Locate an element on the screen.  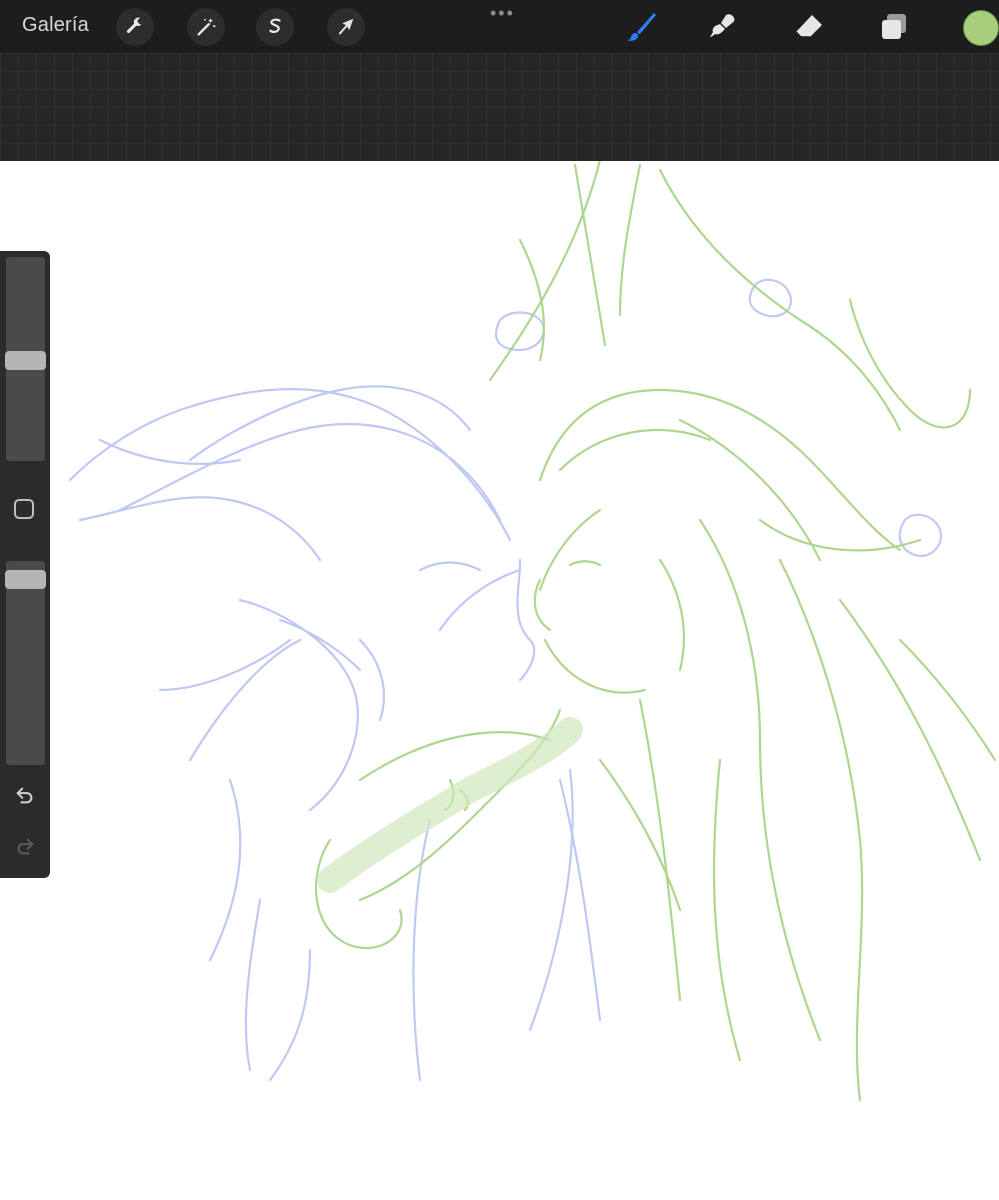
actions-button is located at coordinates (135, 27).